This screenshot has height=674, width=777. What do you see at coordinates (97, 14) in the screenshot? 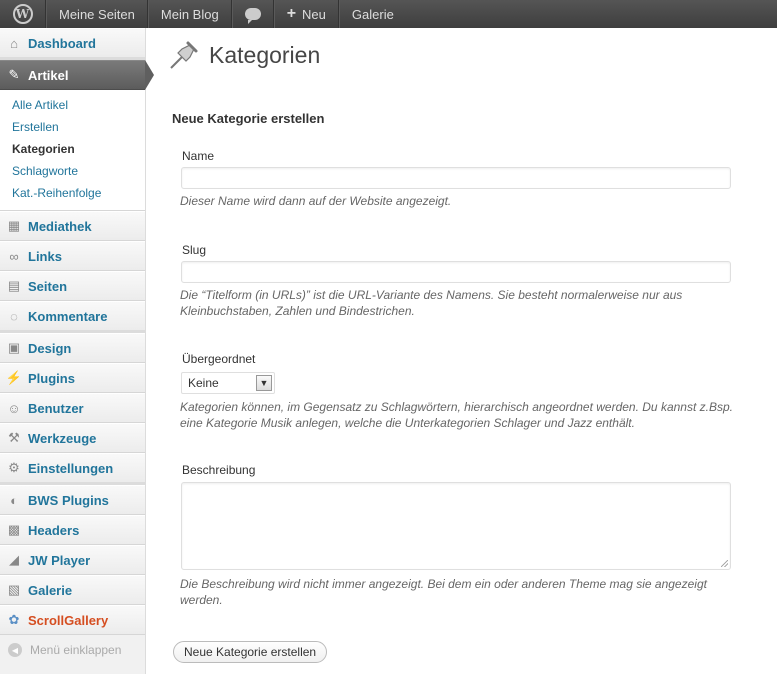
I see `adminbar-my-sites: Meine Seiten` at bounding box center [97, 14].